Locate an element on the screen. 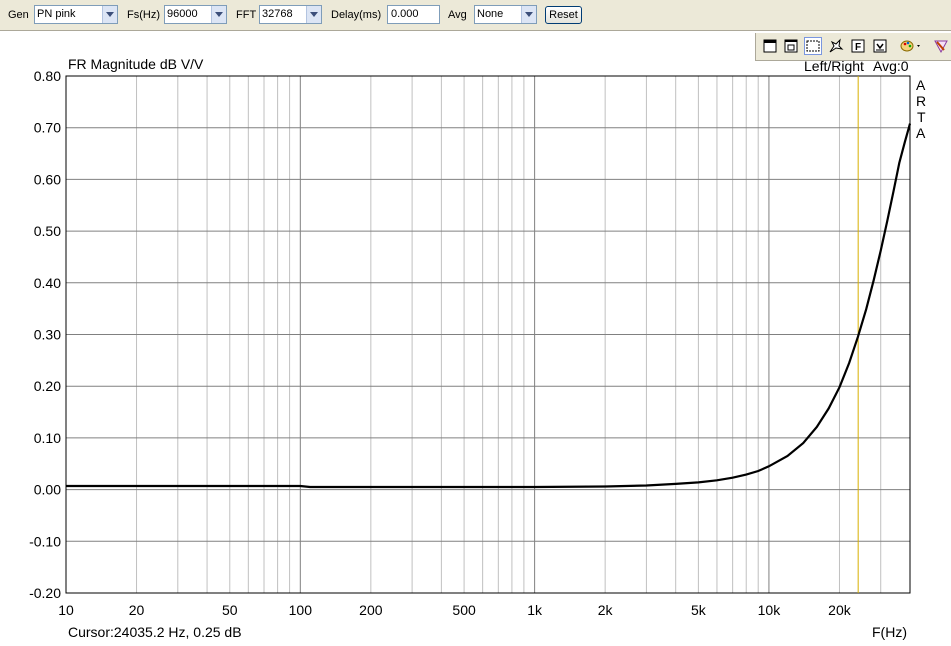 Image resolution: width=951 pixels, height=646 pixels. y-tick-label: 0.00 is located at coordinates (47, 490).